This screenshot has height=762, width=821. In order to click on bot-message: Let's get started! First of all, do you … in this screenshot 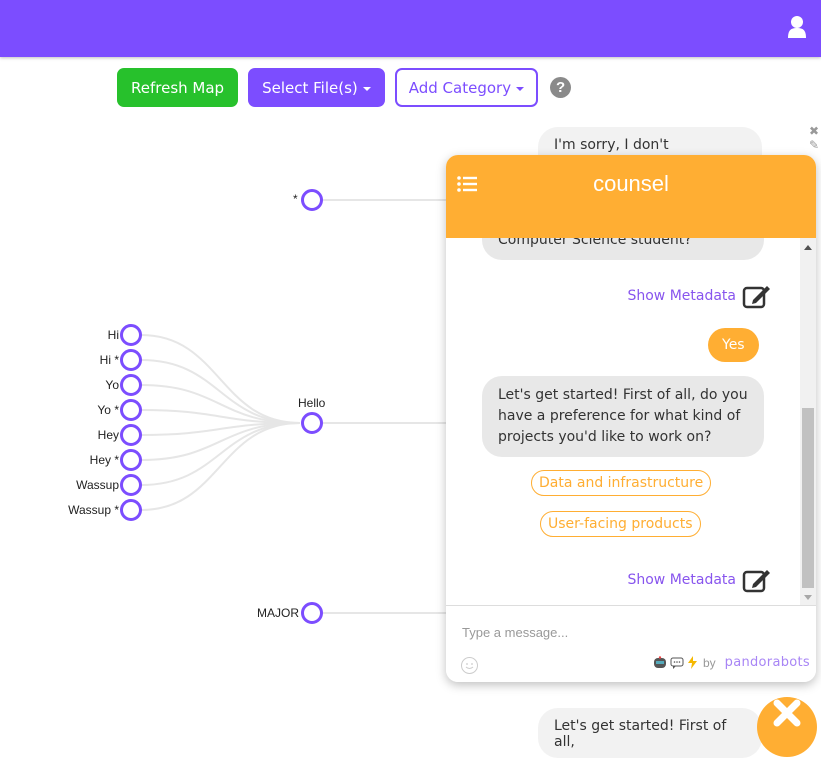, I will do `click(623, 416)`.